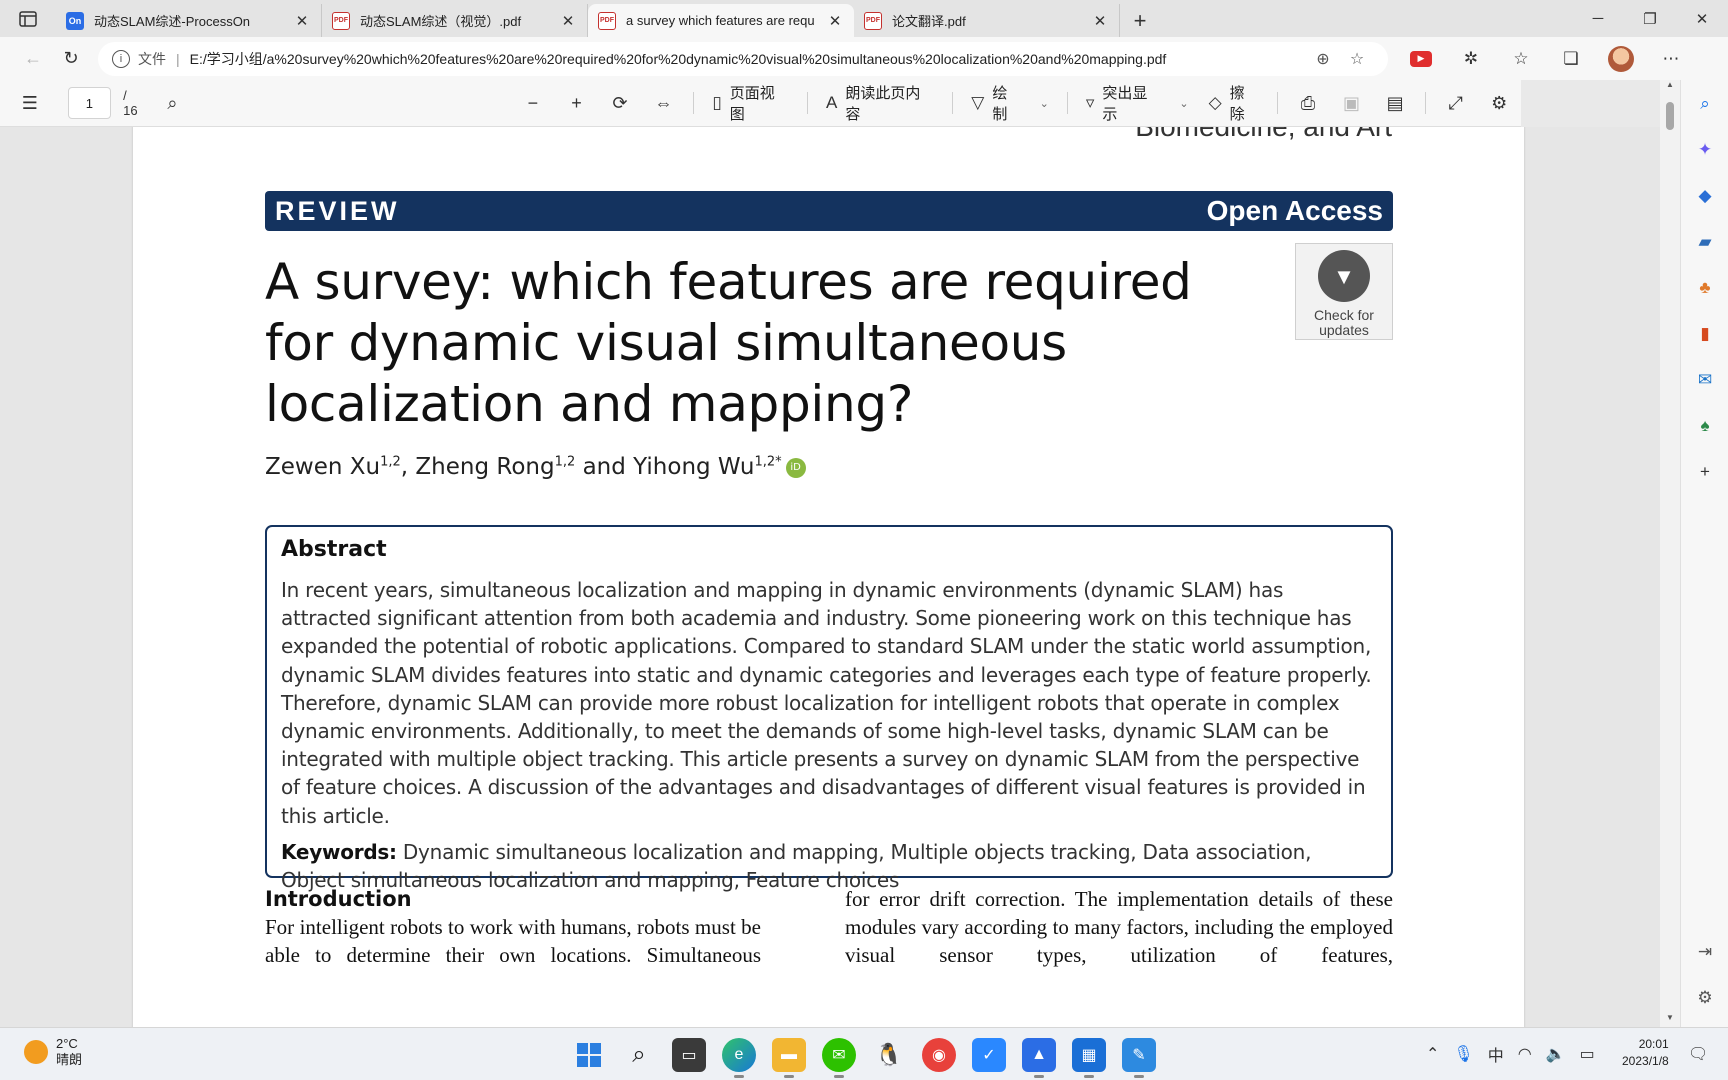 This screenshot has height=1080, width=1728. I want to click on save-as-icon: ▤, so click(1395, 103).